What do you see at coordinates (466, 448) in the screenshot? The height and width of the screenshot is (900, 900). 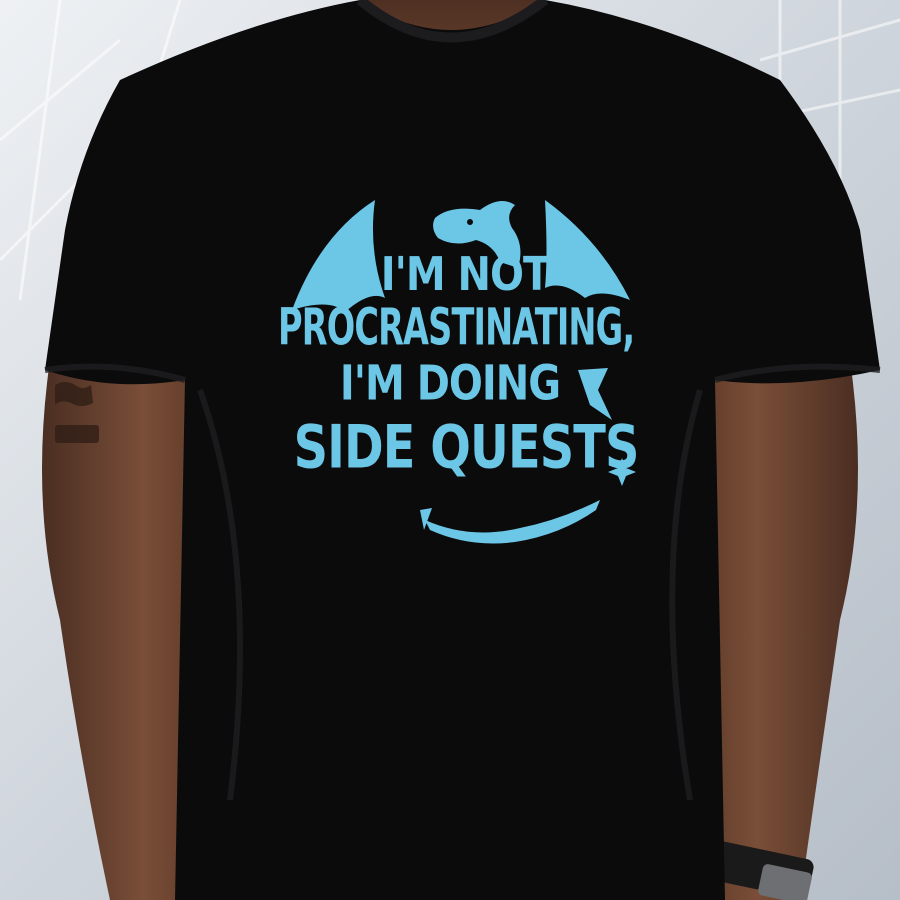 I see `print-line-4: SIDE QUESTS` at bounding box center [466, 448].